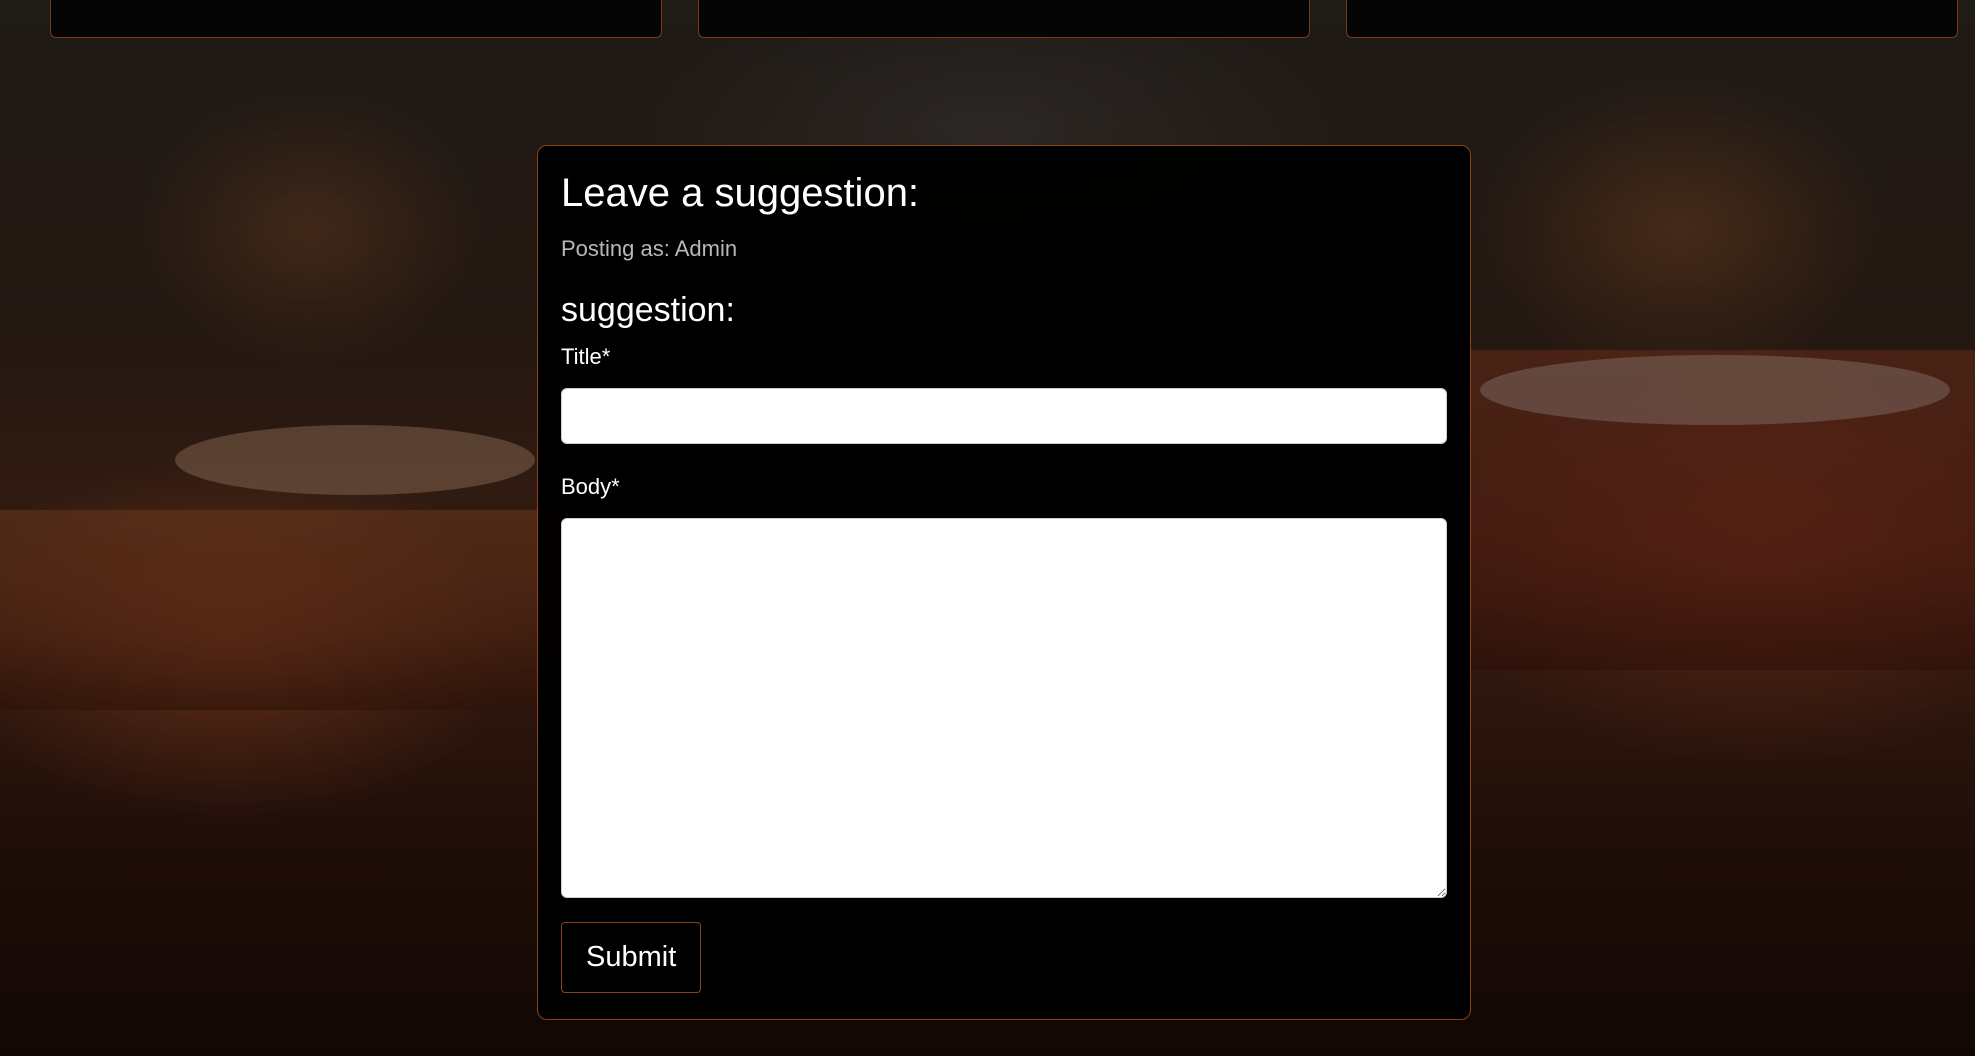 Image resolution: width=1975 pixels, height=1056 pixels. I want to click on body-label: Body*, so click(590, 486).